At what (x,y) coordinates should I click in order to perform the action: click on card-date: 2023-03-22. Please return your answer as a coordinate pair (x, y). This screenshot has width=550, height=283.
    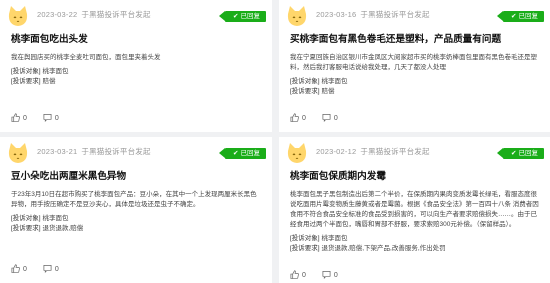
    Looking at the image, I should click on (57, 14).